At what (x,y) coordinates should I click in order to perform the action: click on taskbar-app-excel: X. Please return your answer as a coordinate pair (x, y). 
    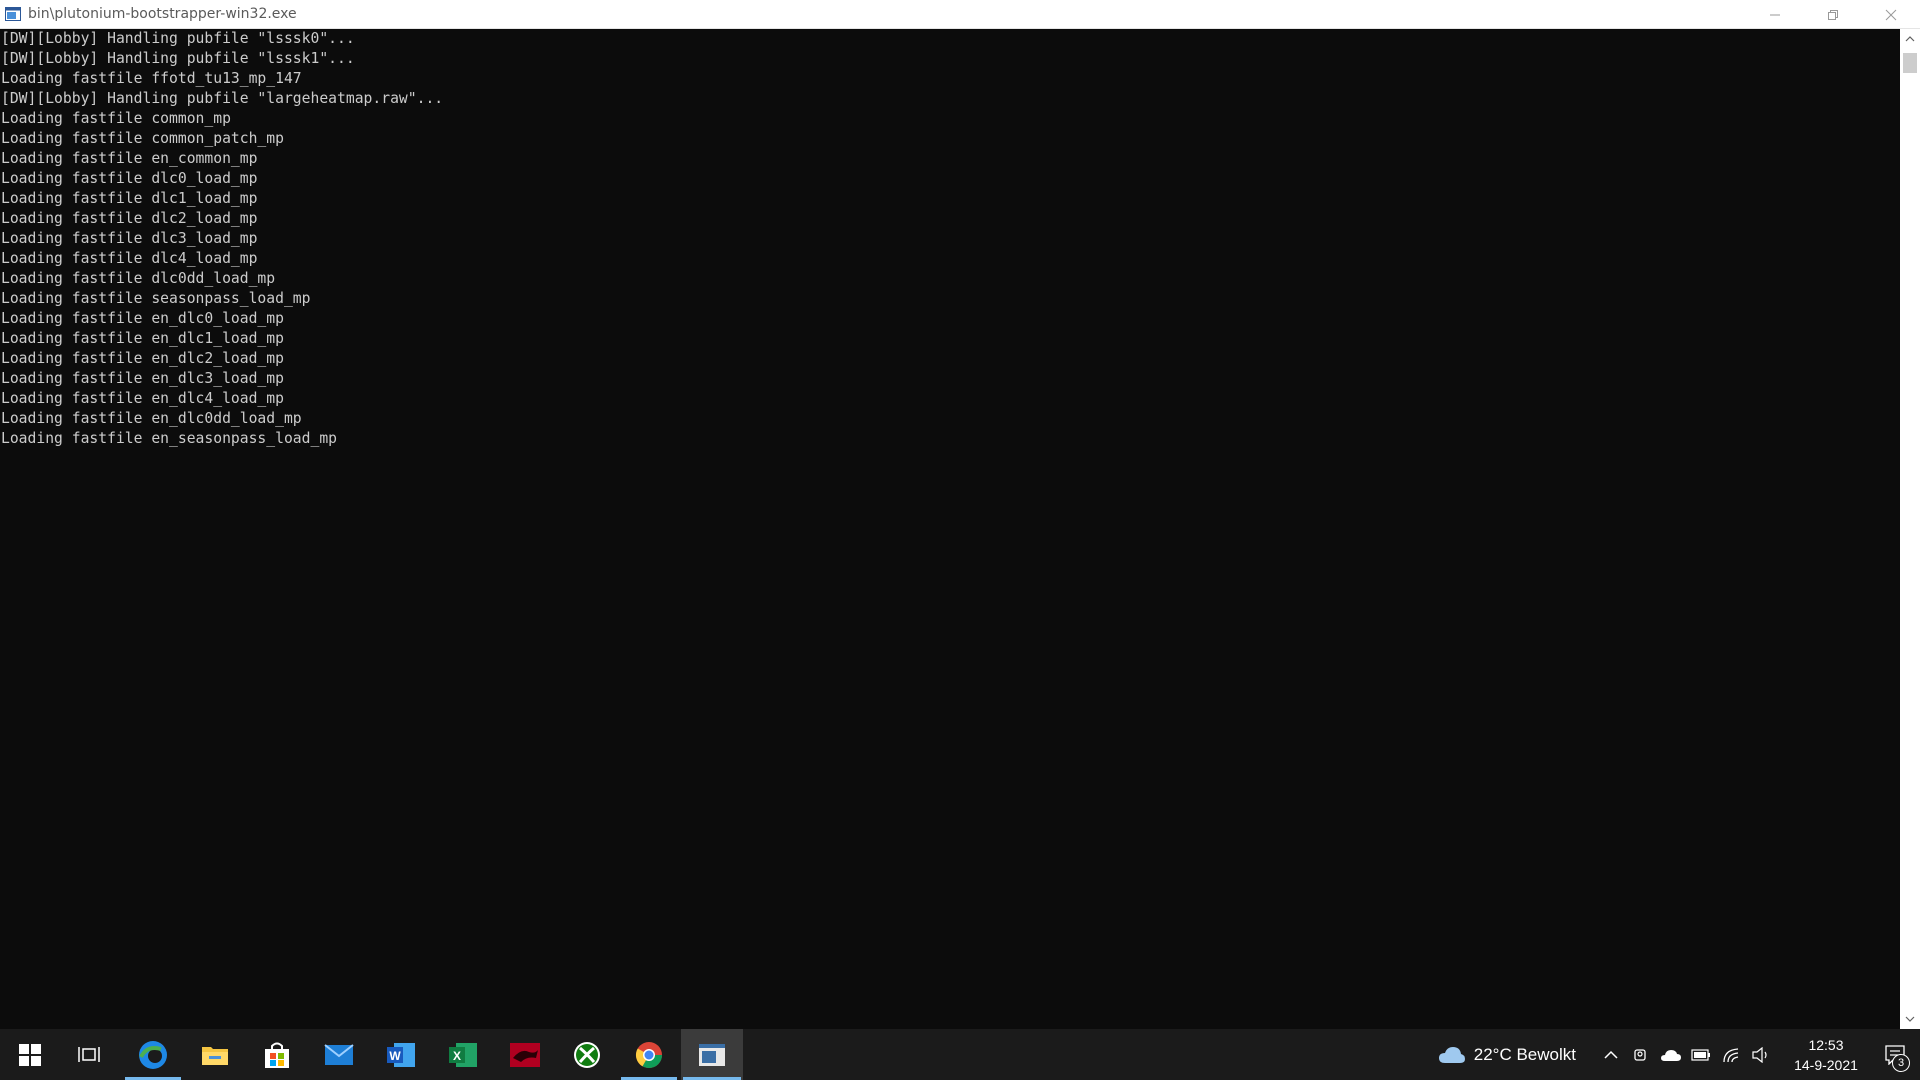
    Looking at the image, I should click on (463, 1054).